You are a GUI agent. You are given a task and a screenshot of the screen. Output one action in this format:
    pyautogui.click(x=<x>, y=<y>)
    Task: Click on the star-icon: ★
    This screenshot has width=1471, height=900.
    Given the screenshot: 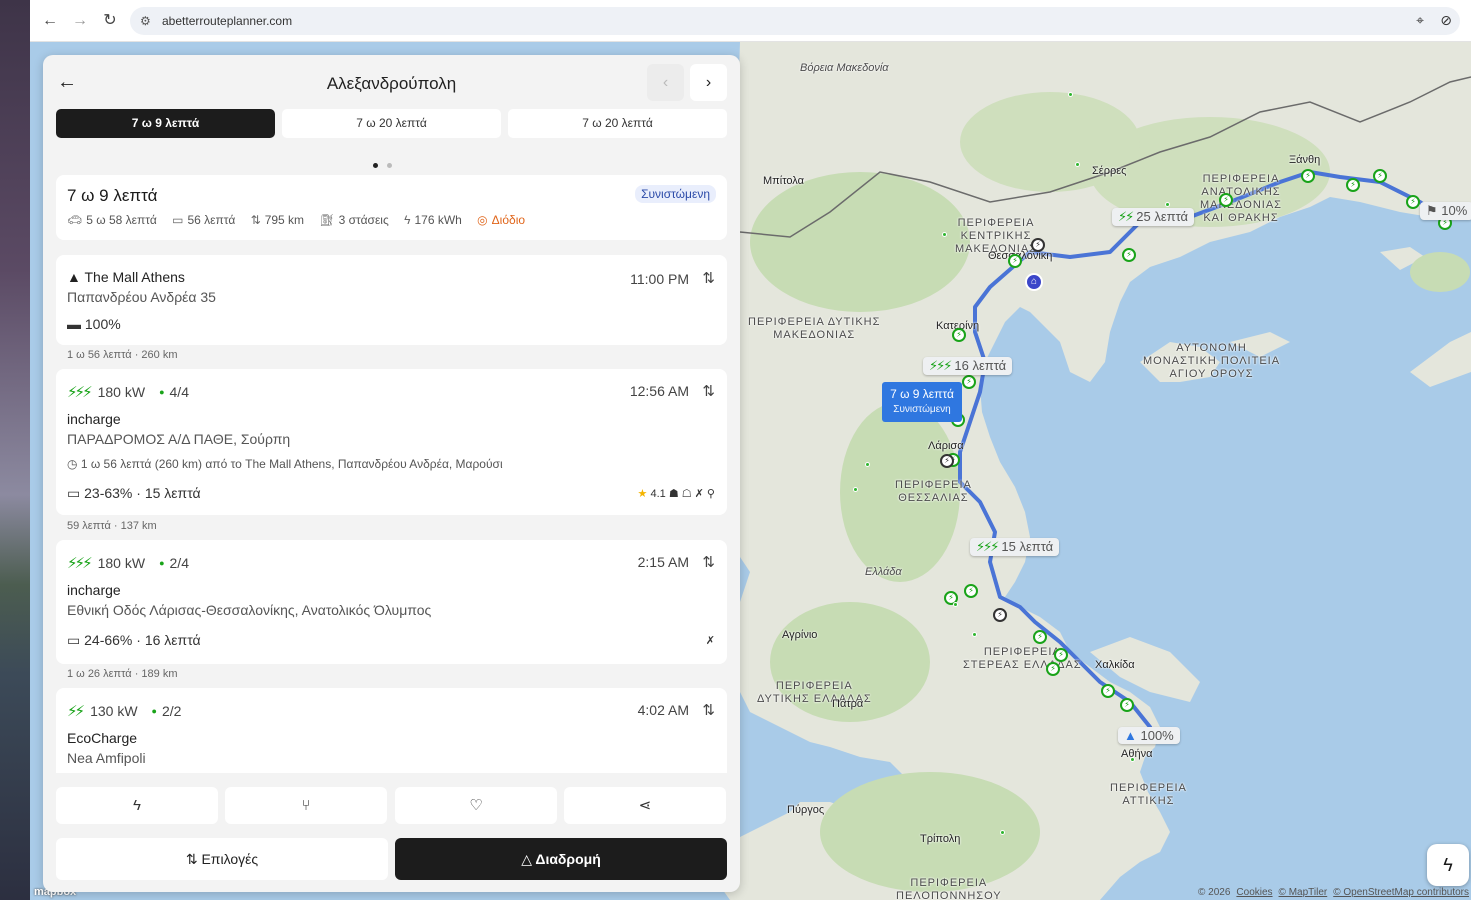 What is the action you would take?
    pyautogui.click(x=642, y=494)
    